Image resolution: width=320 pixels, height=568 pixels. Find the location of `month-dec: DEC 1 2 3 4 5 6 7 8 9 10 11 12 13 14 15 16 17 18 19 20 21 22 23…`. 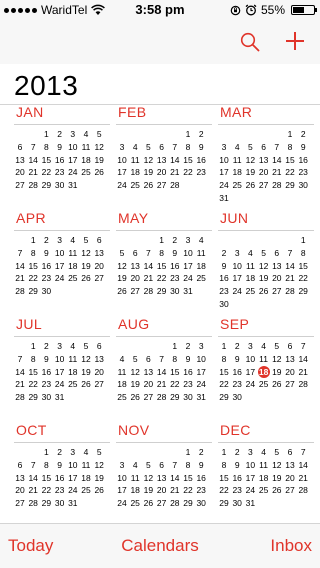

month-dec: DEC 1 2 3 4 5 6 7 8 9 10 11 12 13 14 15 16 17 18 19 20 21 22 23… is located at coordinates (266, 466).